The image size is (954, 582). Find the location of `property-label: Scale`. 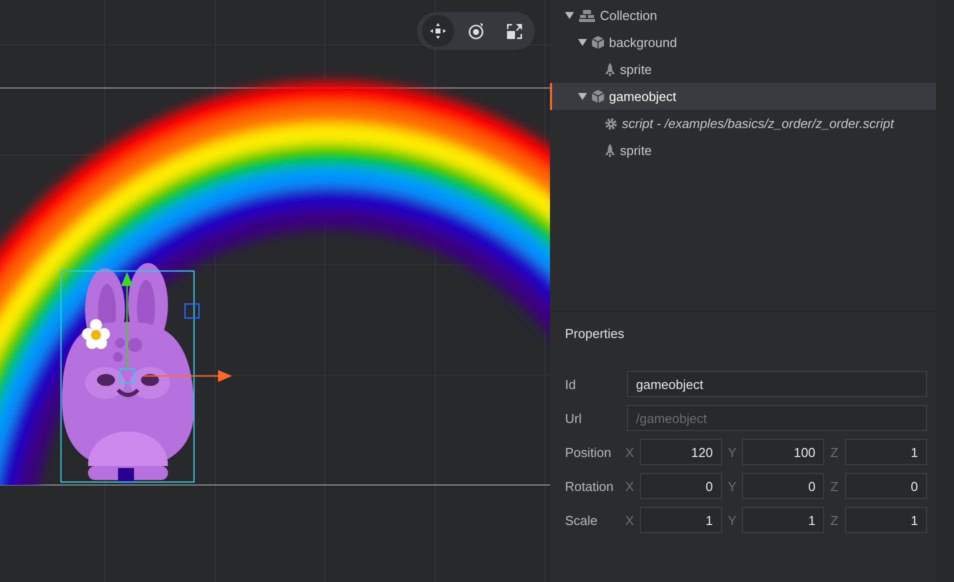

property-label: Scale is located at coordinates (582, 520).